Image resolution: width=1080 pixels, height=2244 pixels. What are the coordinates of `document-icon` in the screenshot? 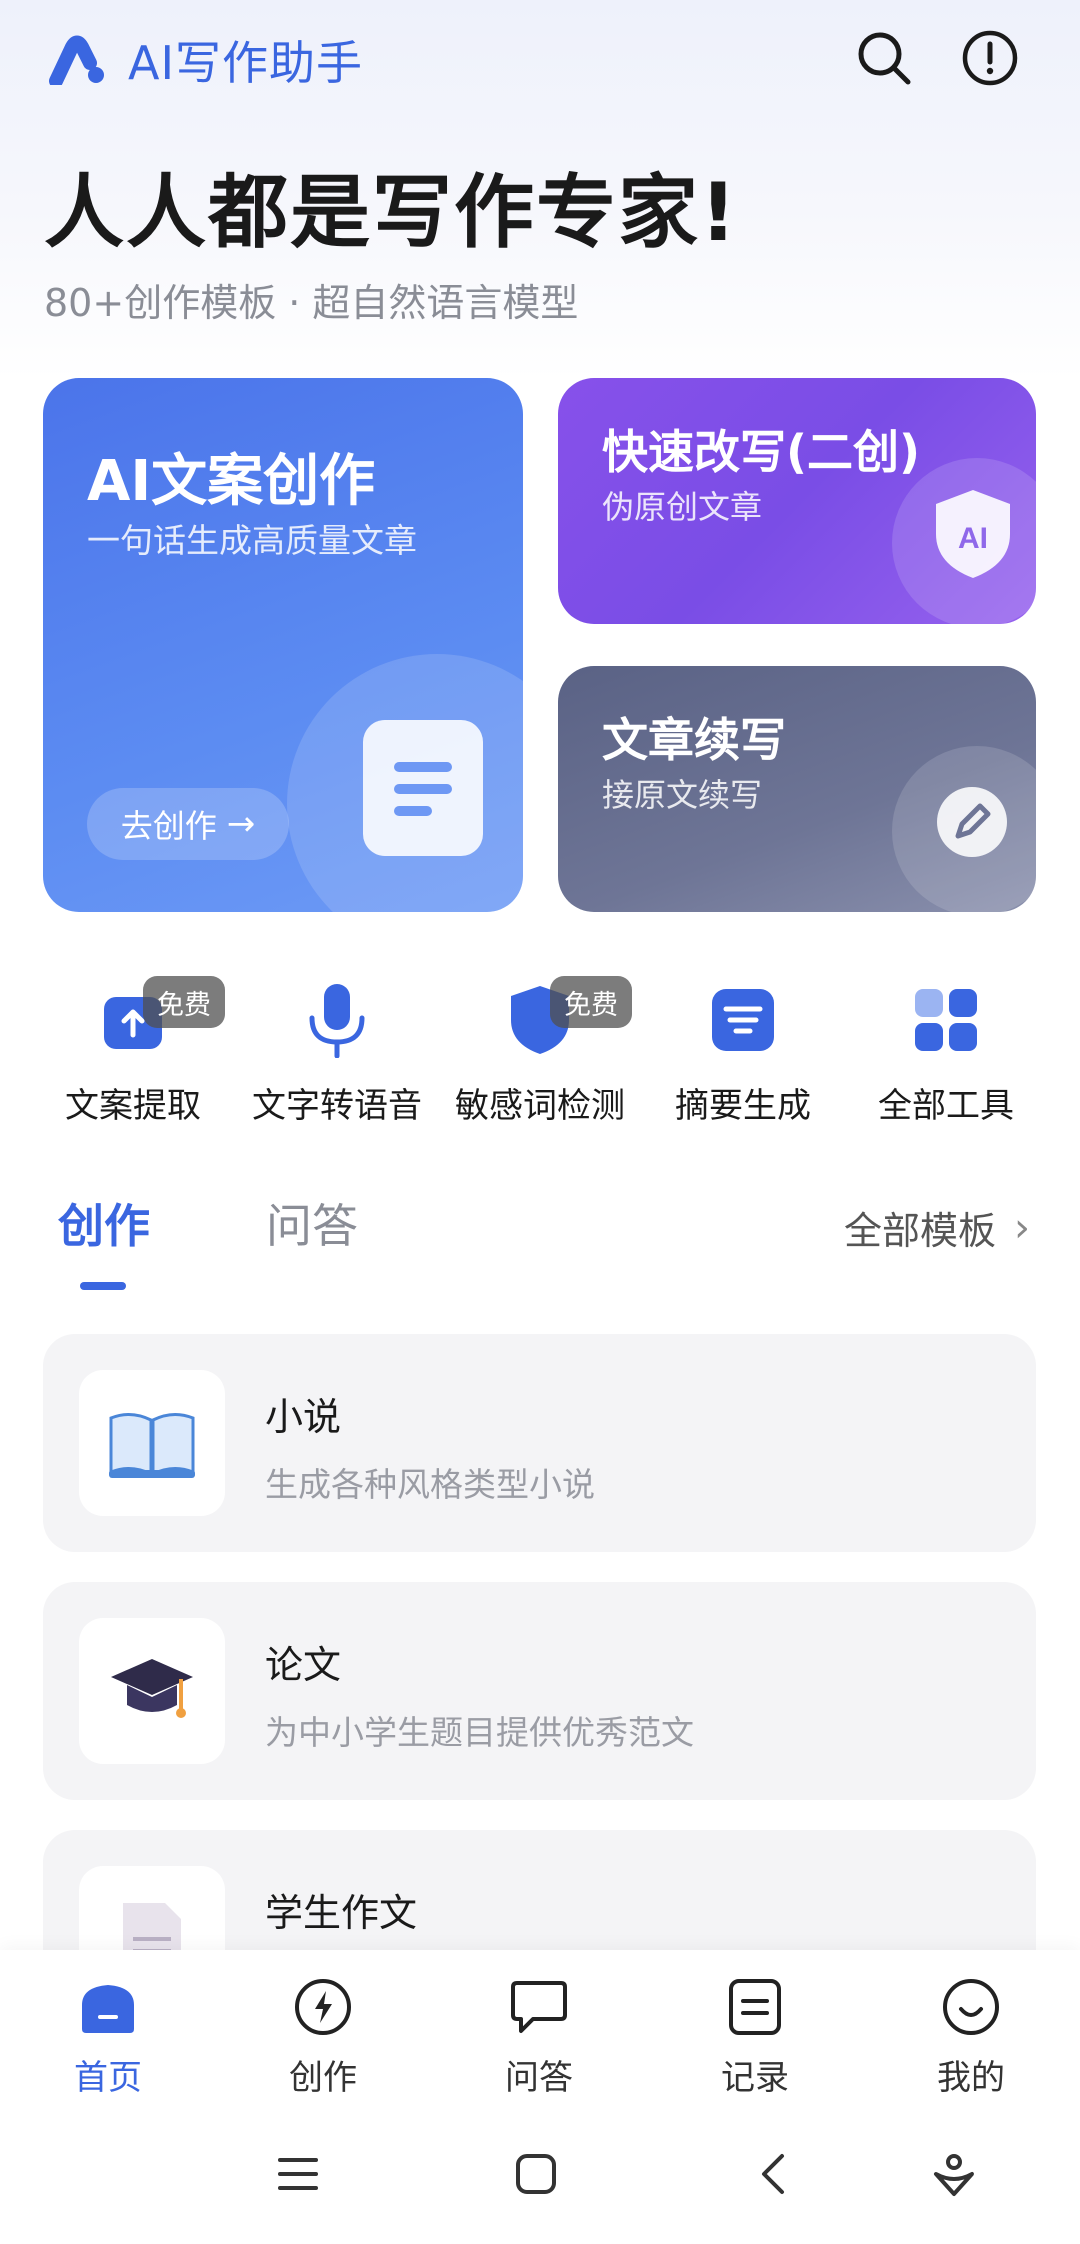 It's located at (423, 788).